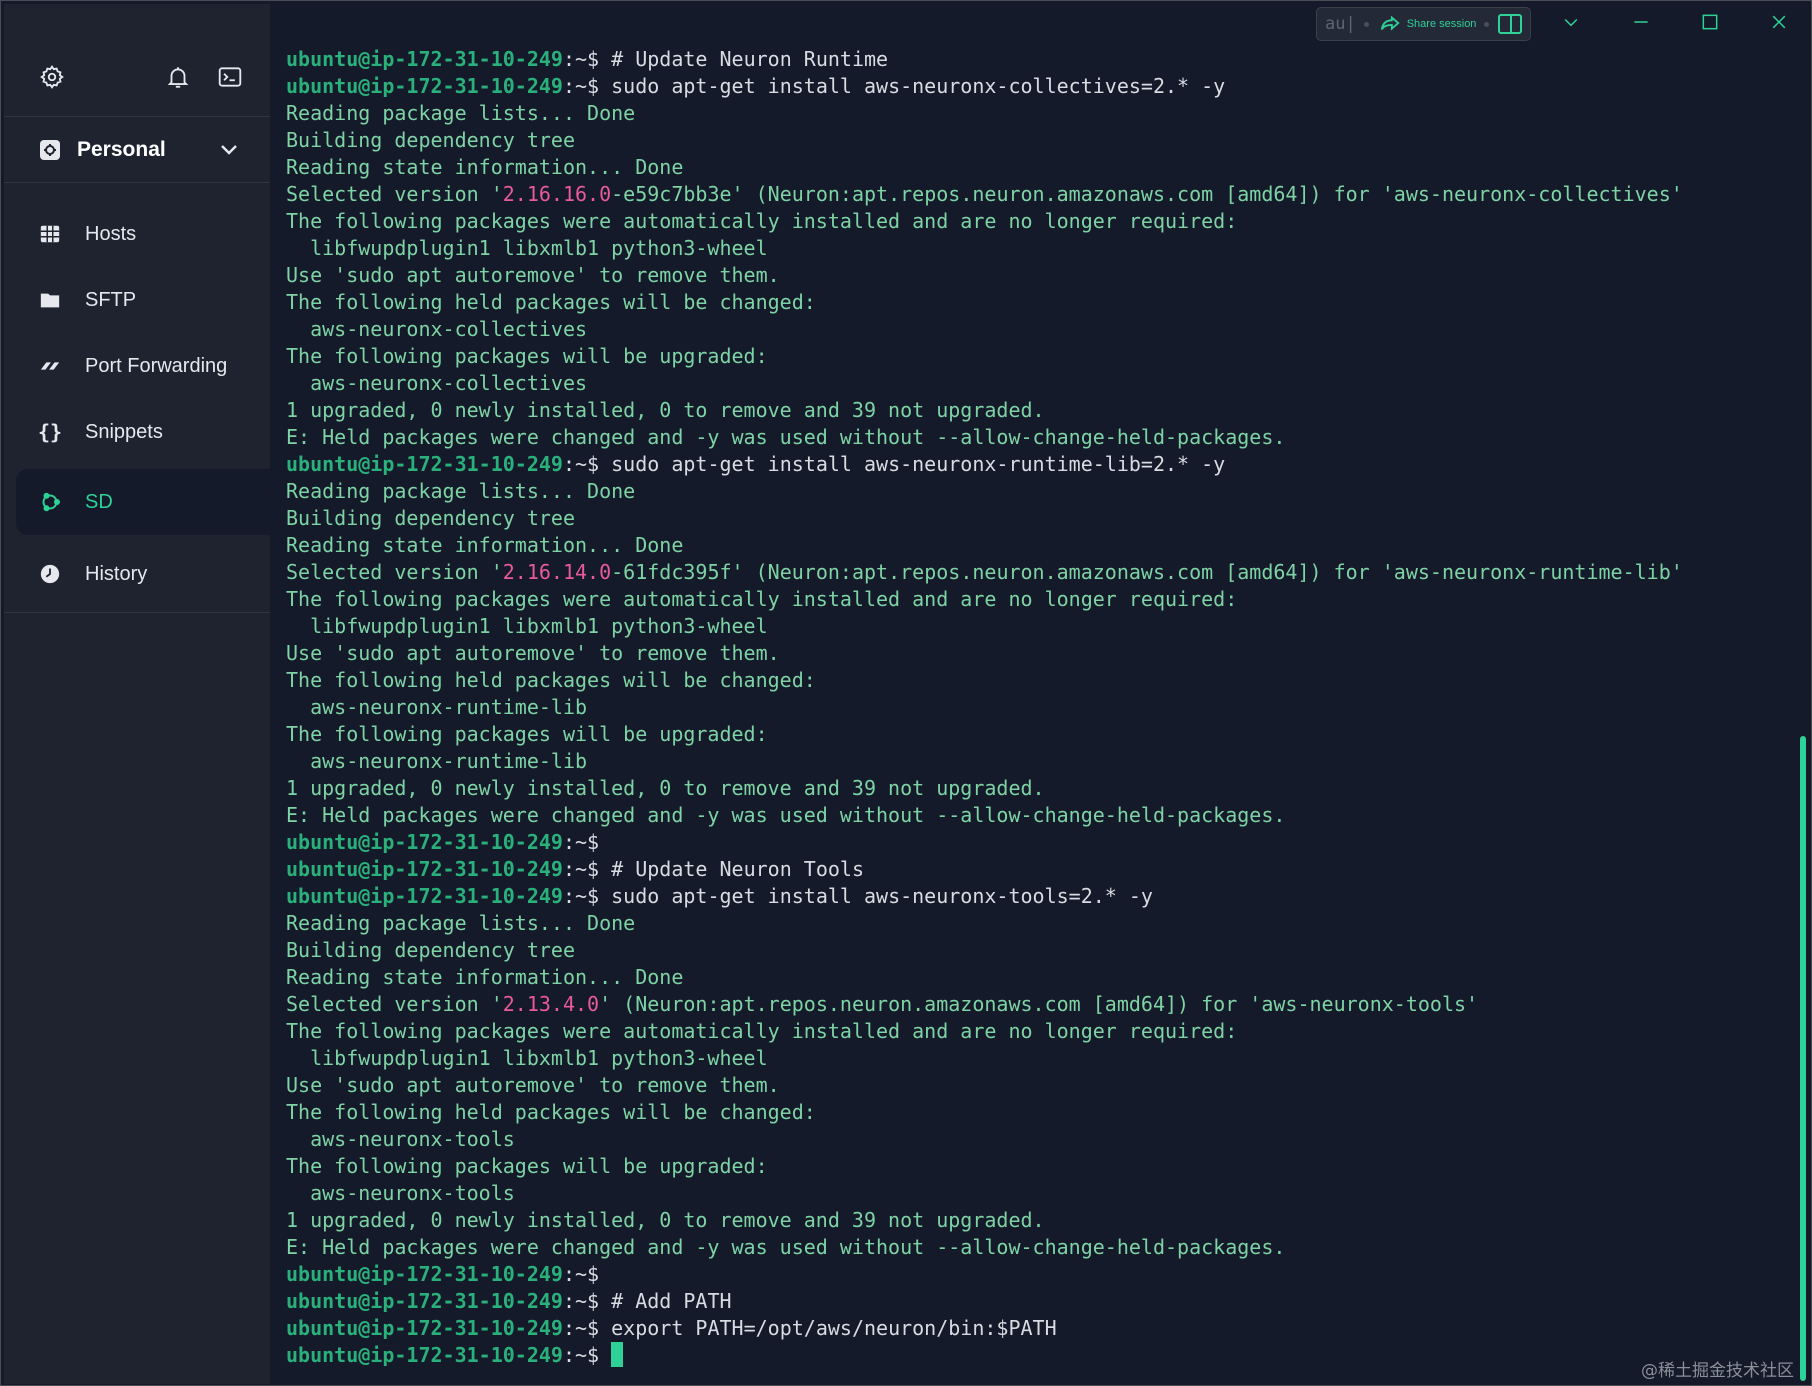 This screenshot has width=1812, height=1386. I want to click on vault-selector: Personal, so click(137, 149).